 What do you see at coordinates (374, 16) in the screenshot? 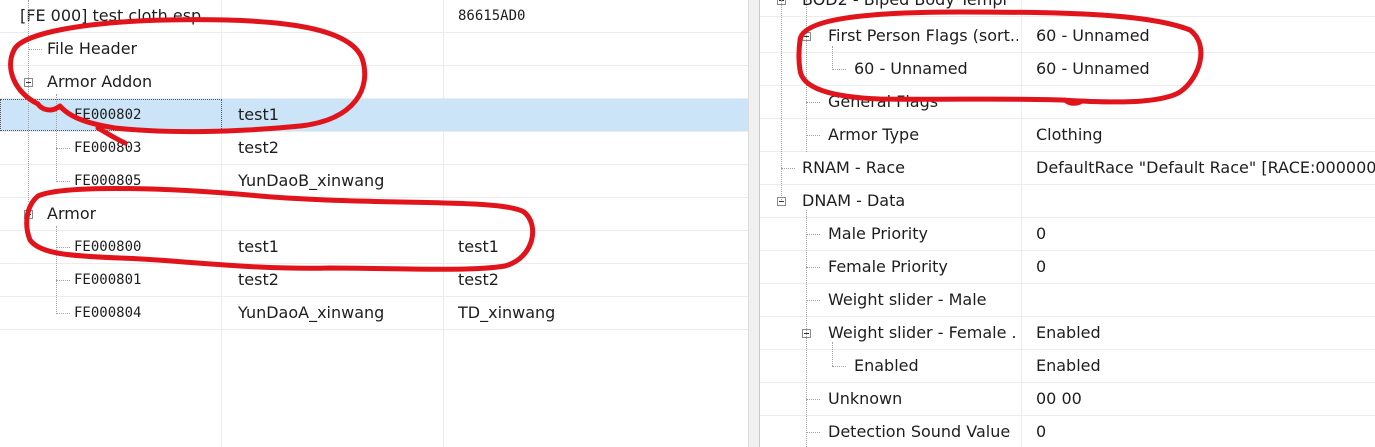
I see `tree-row-plugin: [FE 000] test cloth.esp 86615AD0` at bounding box center [374, 16].